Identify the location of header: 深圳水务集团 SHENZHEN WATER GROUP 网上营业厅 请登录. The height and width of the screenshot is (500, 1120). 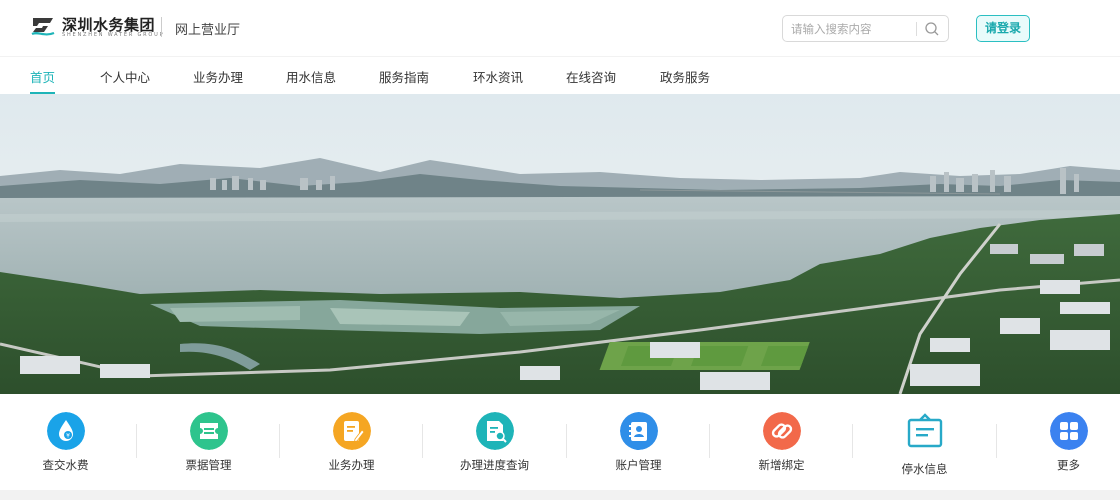
(560, 28).